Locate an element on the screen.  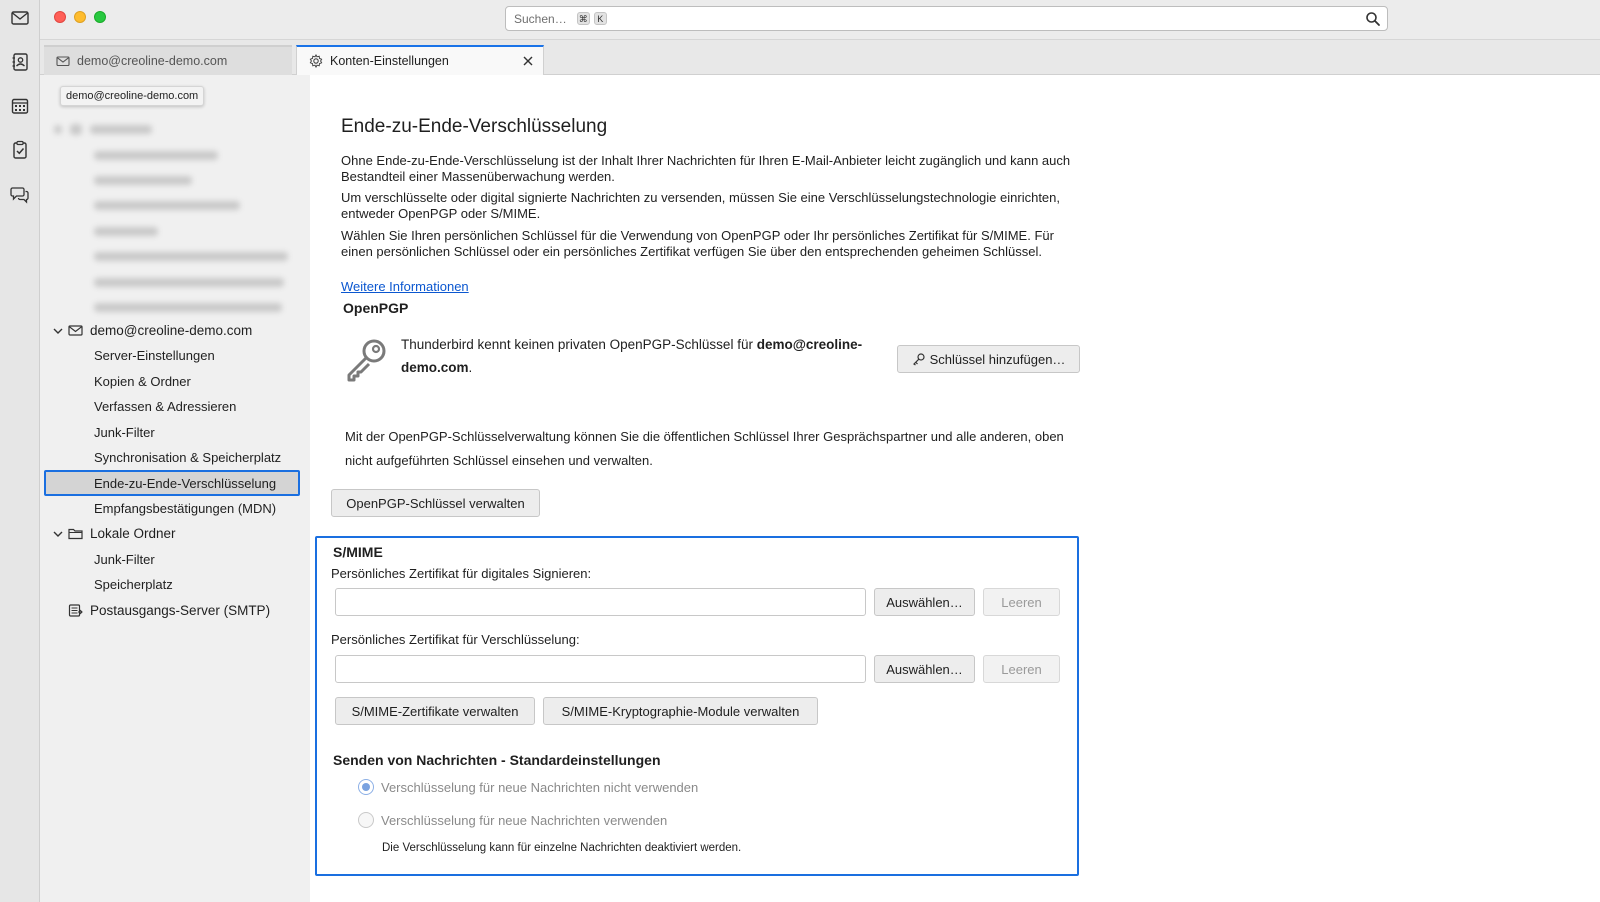
settings-gear-icon is located at coordinates (316, 61).